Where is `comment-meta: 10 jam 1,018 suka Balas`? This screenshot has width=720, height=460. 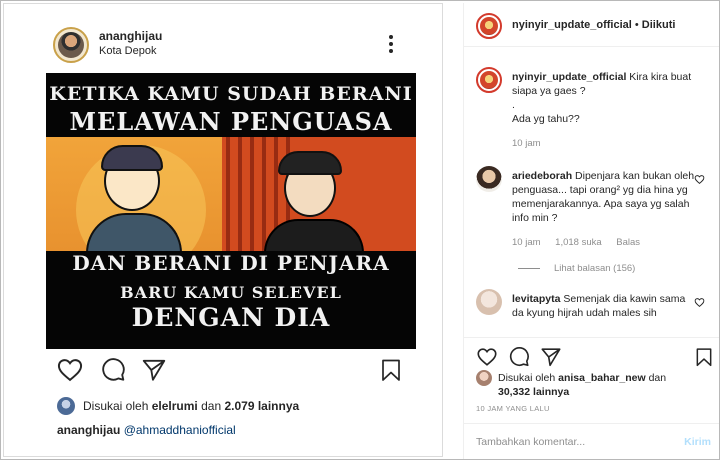 comment-meta: 10 jam 1,018 suka Balas is located at coordinates (582, 242).